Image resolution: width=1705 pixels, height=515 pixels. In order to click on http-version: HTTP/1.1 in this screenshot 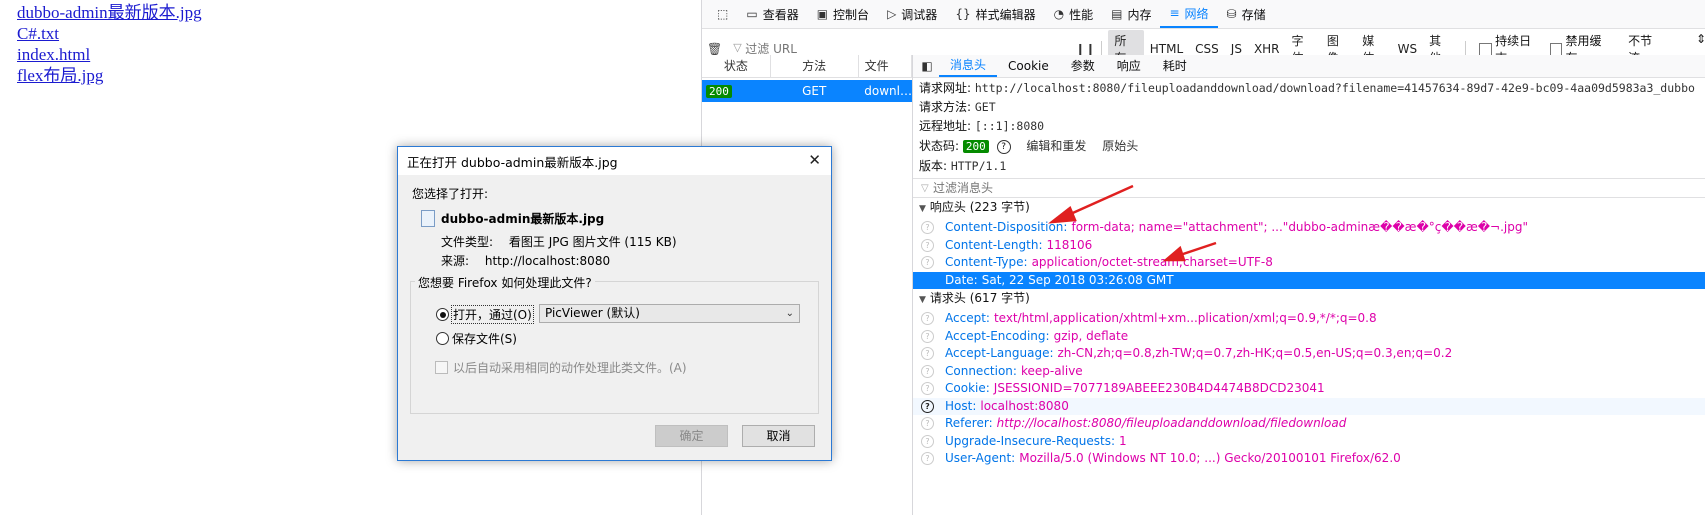, I will do `click(978, 166)`.